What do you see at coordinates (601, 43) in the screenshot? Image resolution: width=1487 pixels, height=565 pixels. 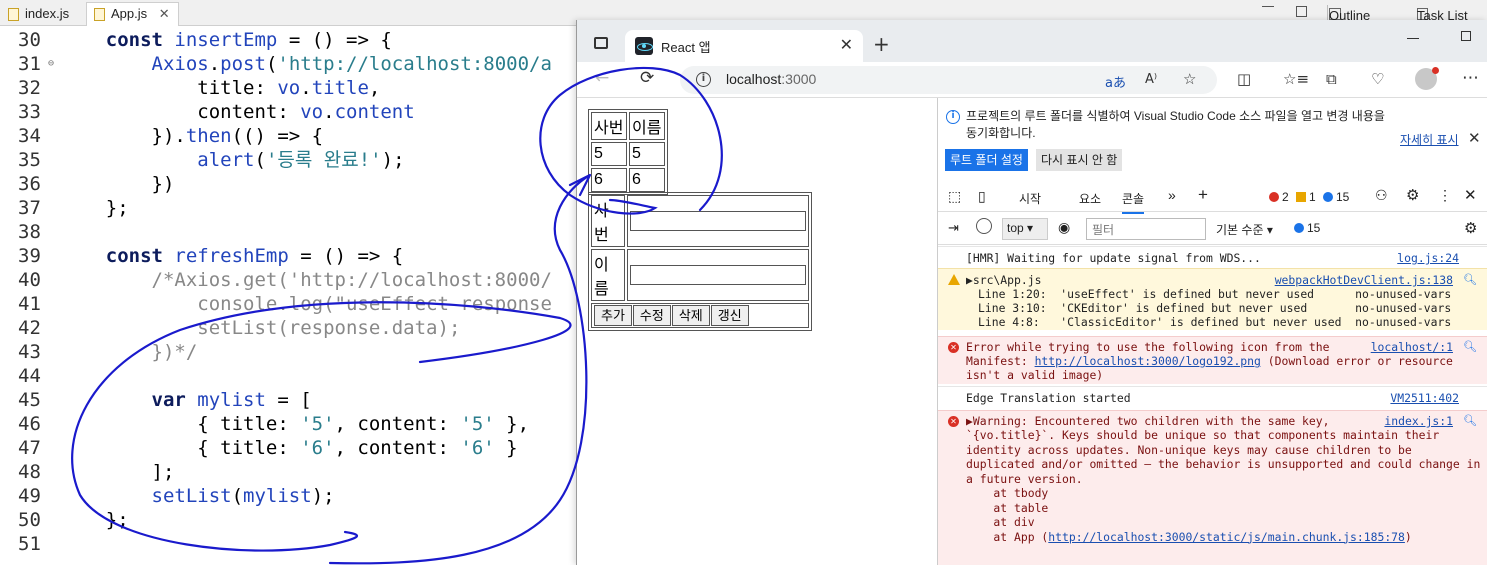 I see `tab-actions-icon` at bounding box center [601, 43].